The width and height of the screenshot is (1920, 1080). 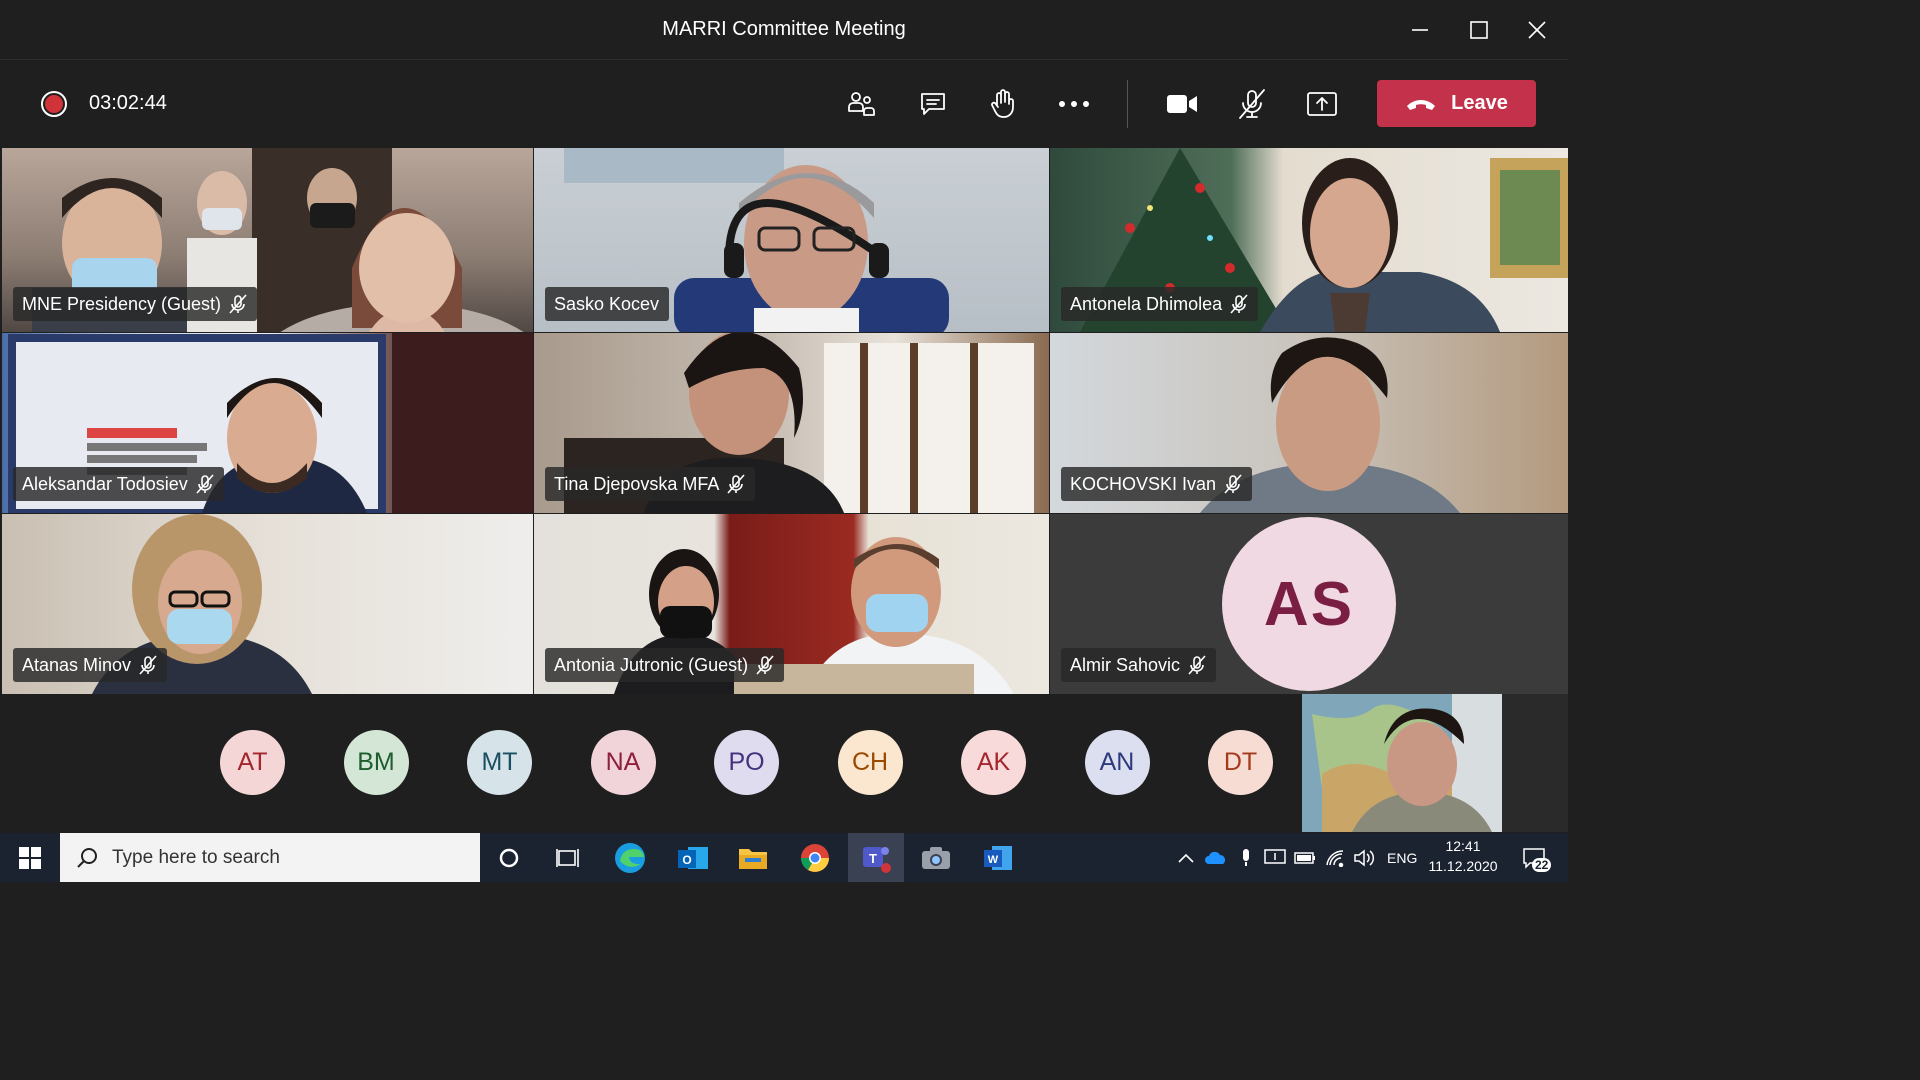 I want to click on clock-time: 12:41, so click(x=1463, y=846).